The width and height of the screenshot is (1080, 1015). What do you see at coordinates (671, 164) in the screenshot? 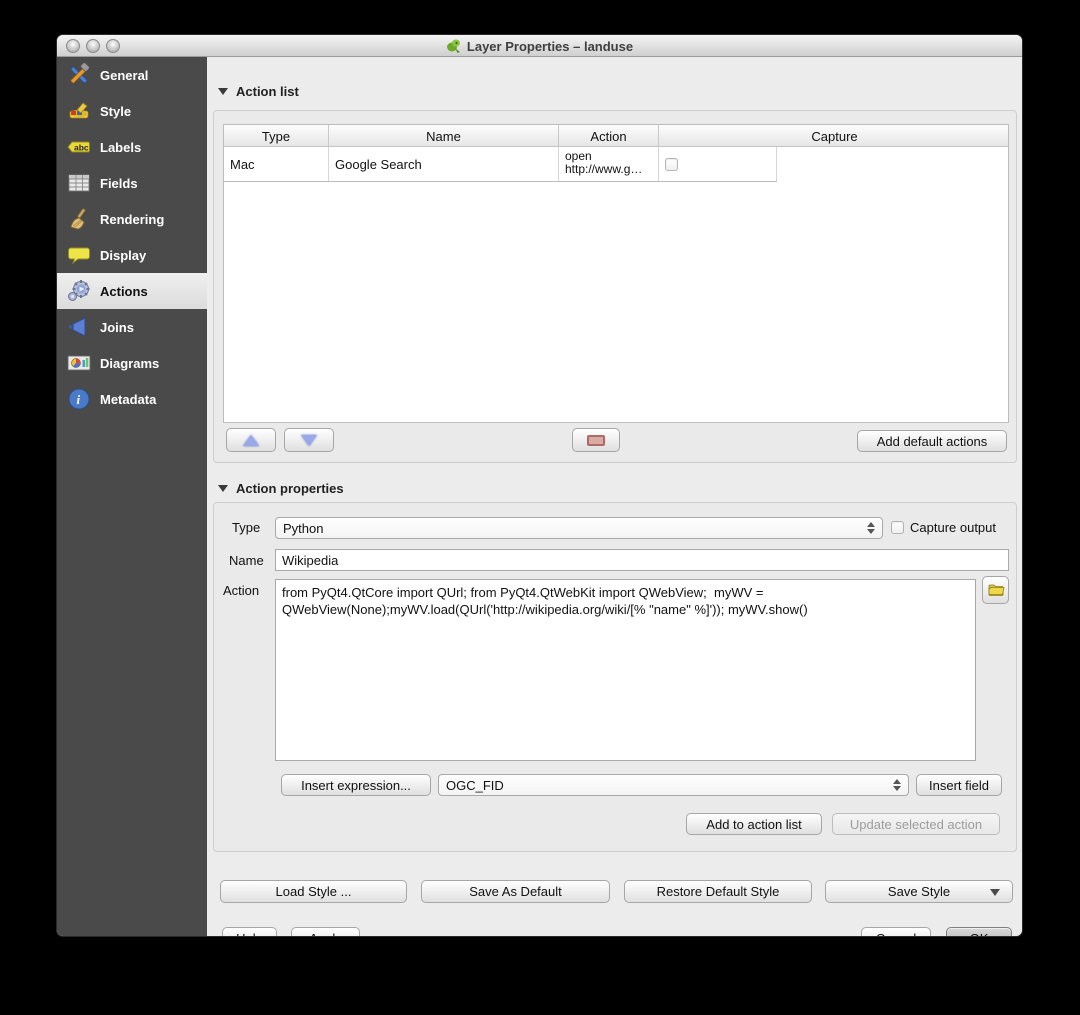
I see `capture-checkbox` at bounding box center [671, 164].